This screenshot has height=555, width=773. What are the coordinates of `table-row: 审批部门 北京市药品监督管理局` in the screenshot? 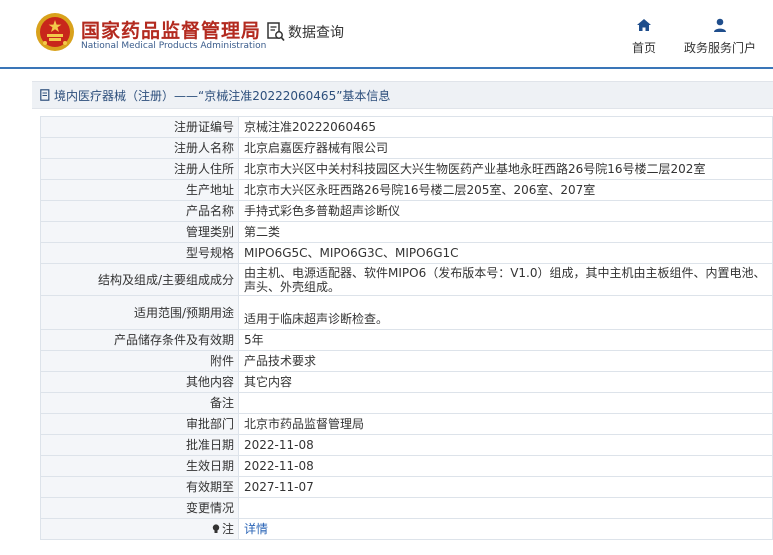 It's located at (406, 424).